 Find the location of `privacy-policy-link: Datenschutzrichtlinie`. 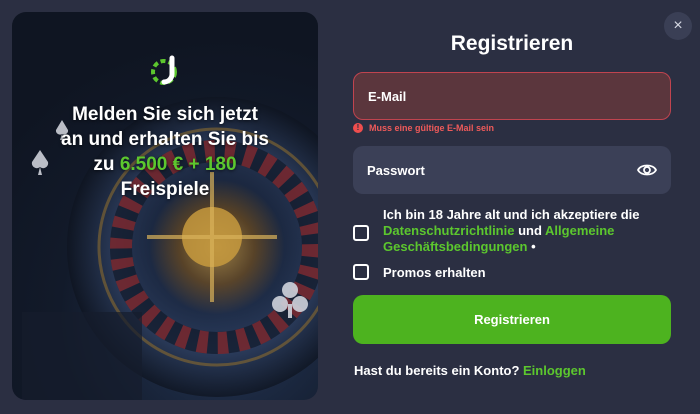

privacy-policy-link: Datenschutzrichtlinie is located at coordinates (448, 230).